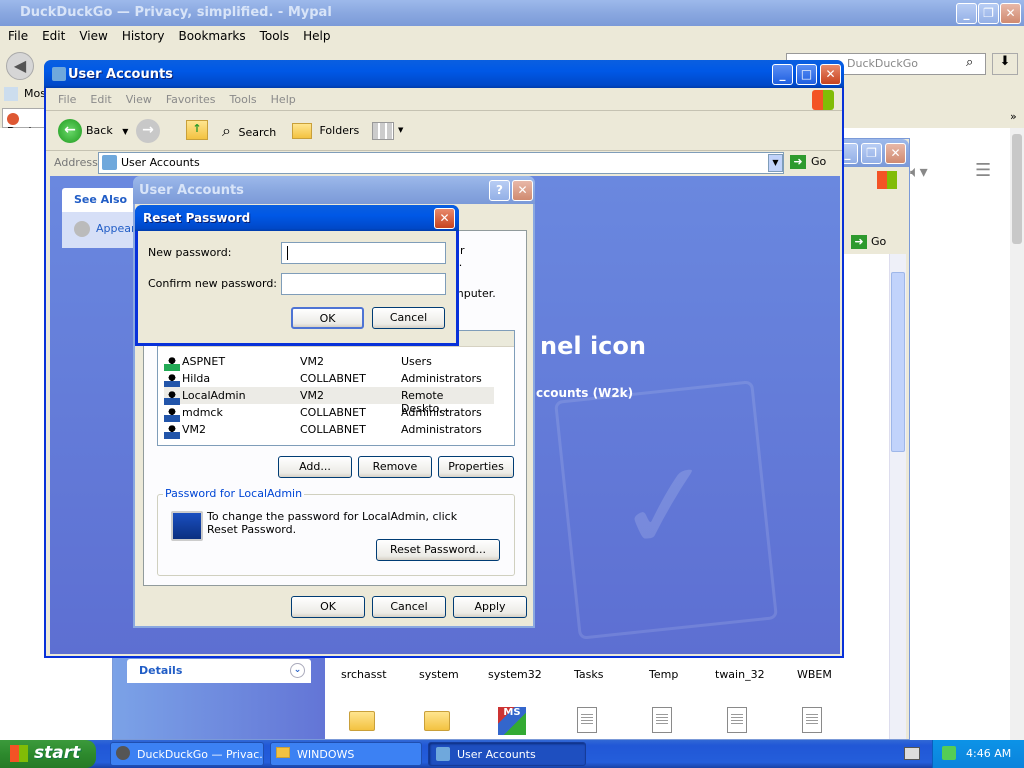 Image resolution: width=1024 pixels, height=768 pixels. What do you see at coordinates (76, 162) in the screenshot?
I see `address-label: Address` at bounding box center [76, 162].